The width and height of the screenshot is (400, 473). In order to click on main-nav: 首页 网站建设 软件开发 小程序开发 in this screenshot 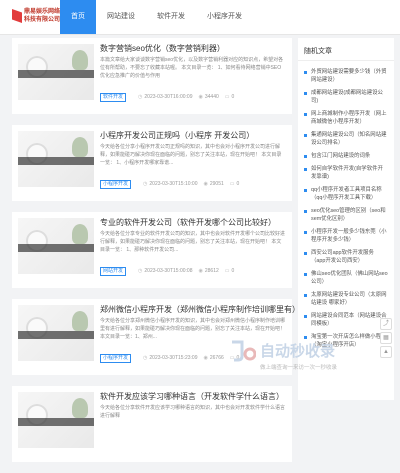, I will do `click(156, 17)`.